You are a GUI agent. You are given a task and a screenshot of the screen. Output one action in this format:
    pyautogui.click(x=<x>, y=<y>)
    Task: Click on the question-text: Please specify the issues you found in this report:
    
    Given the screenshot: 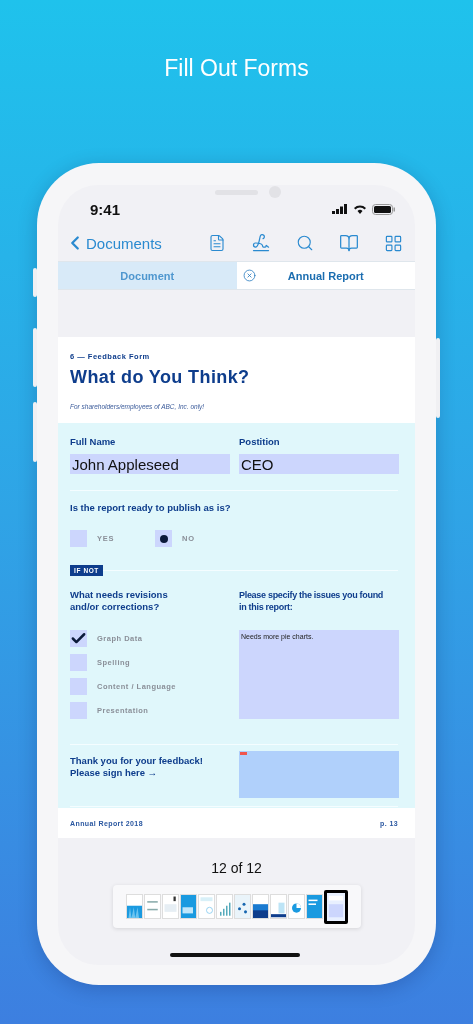 What is the action you would take?
    pyautogui.click(x=312, y=601)
    